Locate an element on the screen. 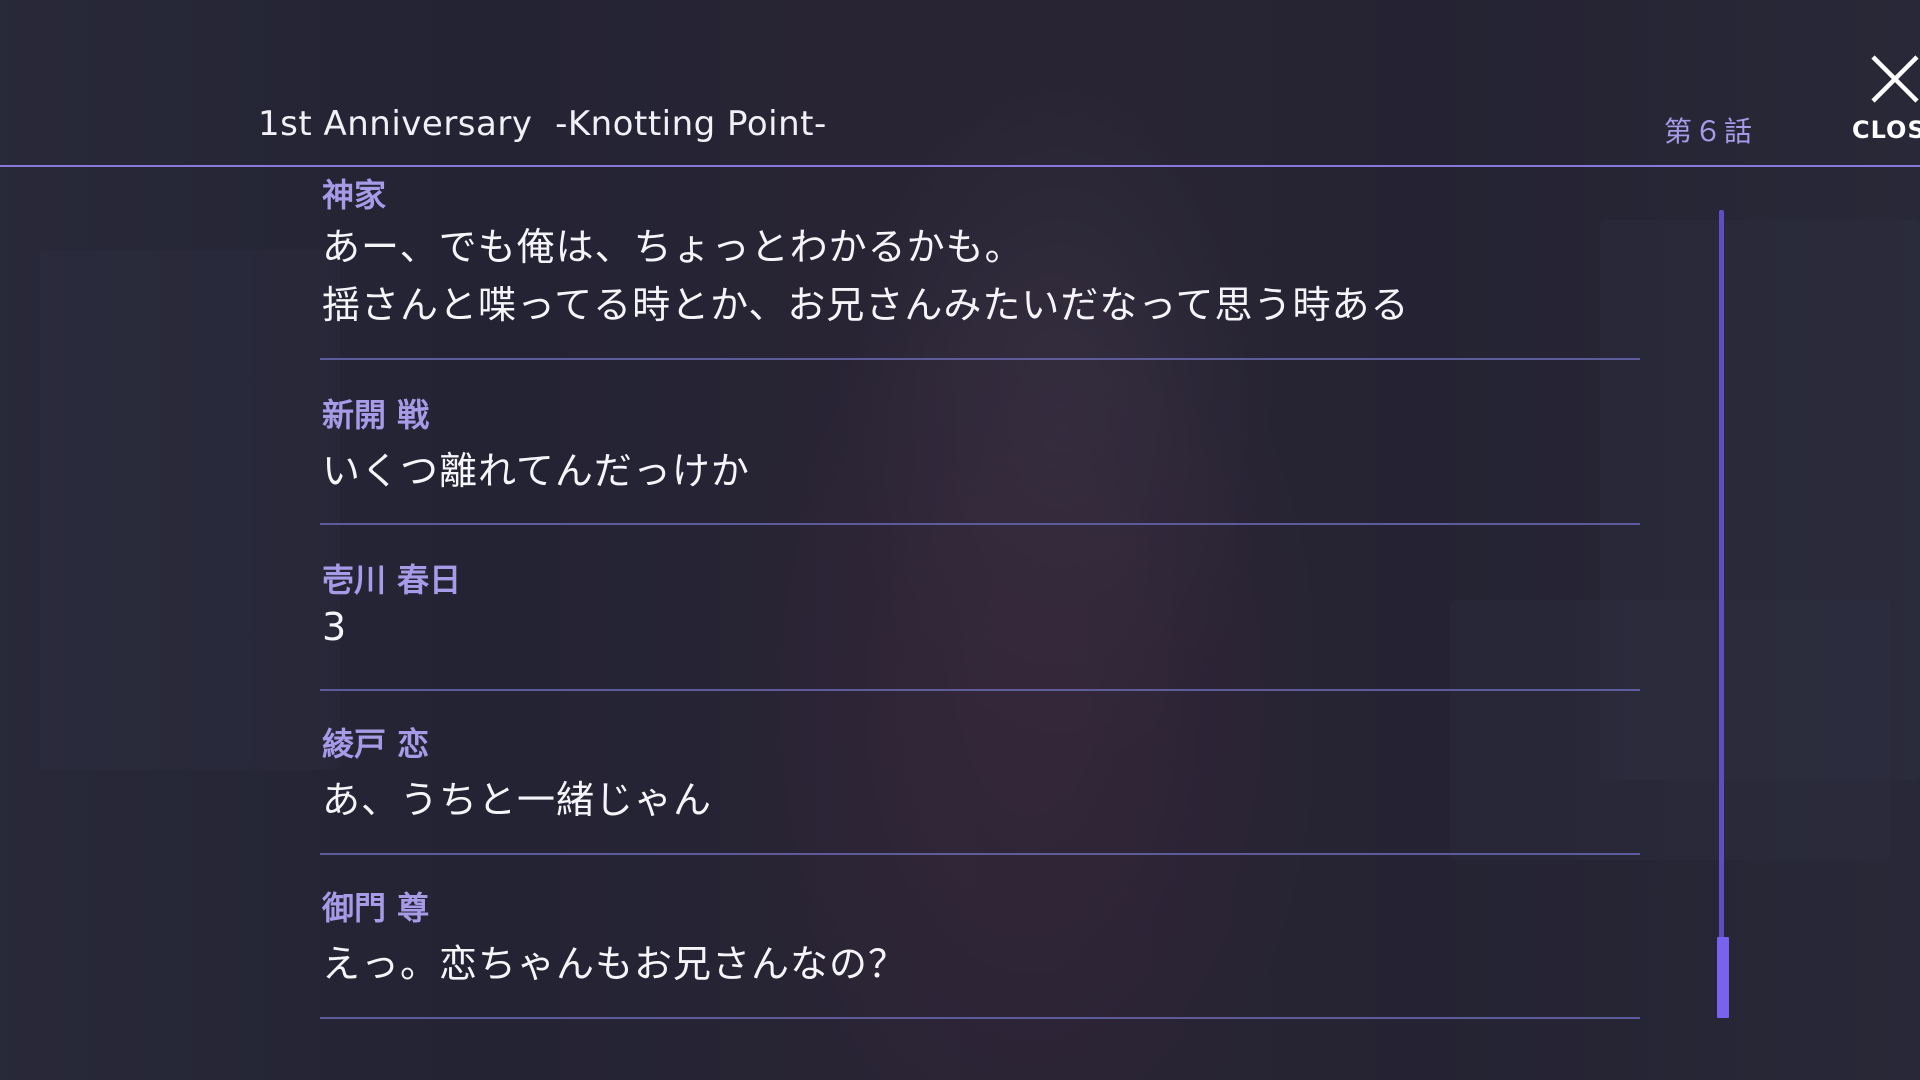 The image size is (1920, 1080). header-divider is located at coordinates (960, 166).